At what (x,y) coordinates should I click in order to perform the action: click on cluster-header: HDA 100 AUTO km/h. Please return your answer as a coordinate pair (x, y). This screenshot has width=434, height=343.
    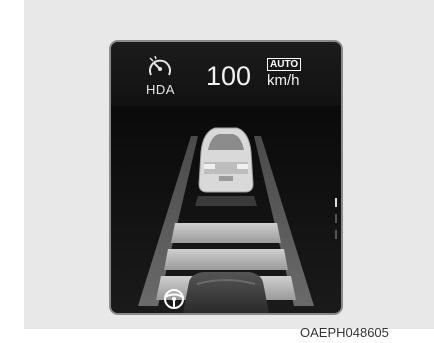
    Looking at the image, I should click on (226, 74).